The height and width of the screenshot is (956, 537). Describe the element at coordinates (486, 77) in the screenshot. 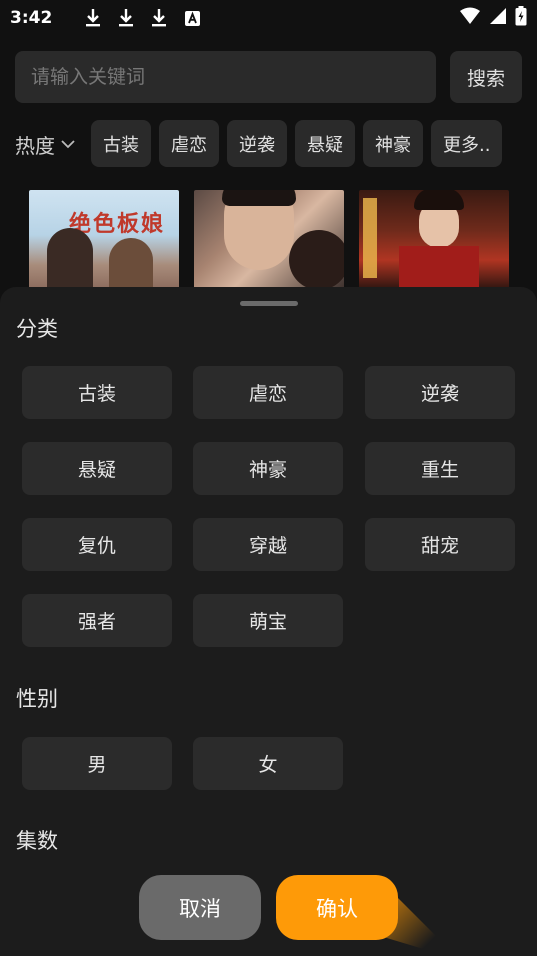

I see `search-button: 搜索` at that location.